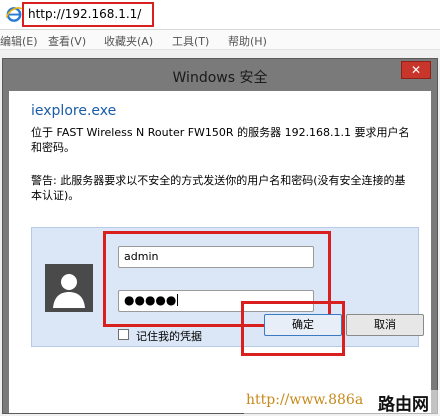  What do you see at coordinates (67, 41) in the screenshot?
I see `menu-view: 查看(V)` at bounding box center [67, 41].